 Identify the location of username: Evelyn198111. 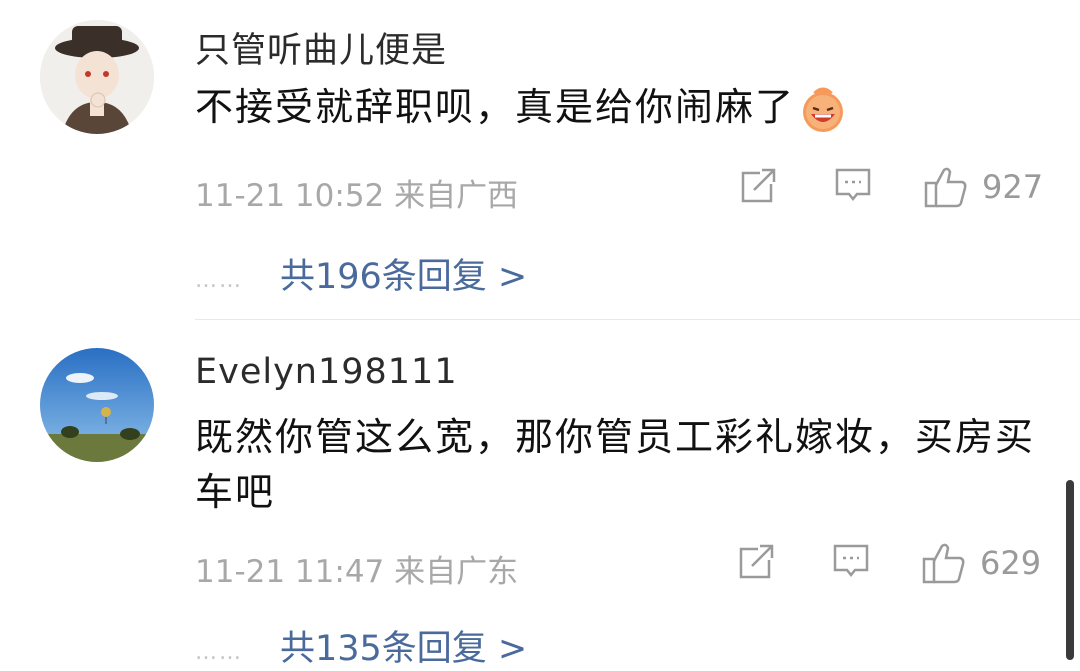
(326, 372).